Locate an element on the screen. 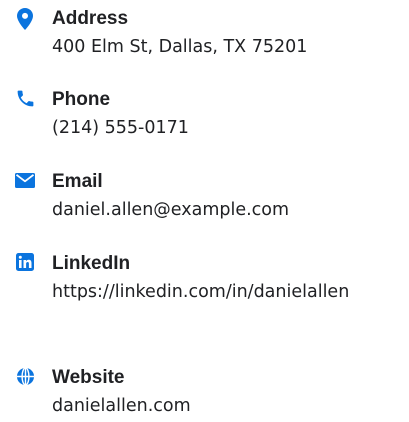 This screenshot has width=409, height=422. email-value: daniel.allen@example.com is located at coordinates (171, 210).